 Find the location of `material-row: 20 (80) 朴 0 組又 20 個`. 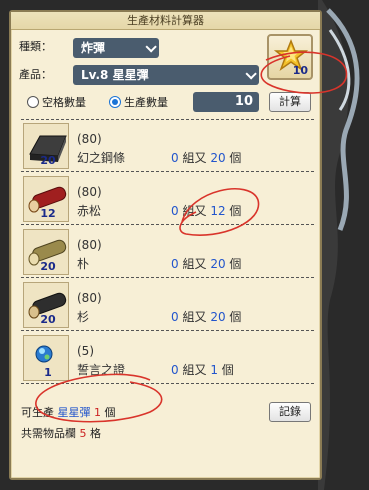

material-row: 20 (80) 朴 0 組又 20 個 is located at coordinates (167, 252).